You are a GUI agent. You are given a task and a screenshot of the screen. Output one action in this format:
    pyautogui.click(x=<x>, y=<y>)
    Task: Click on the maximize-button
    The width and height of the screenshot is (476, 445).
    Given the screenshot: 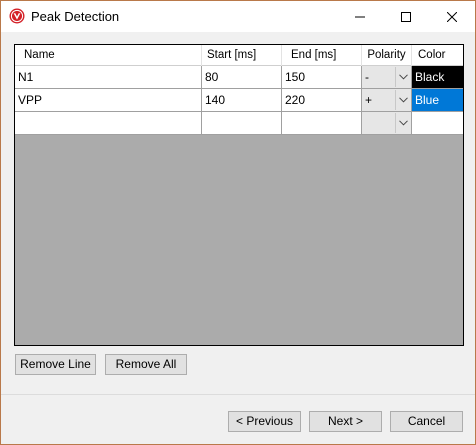 What is the action you would take?
    pyautogui.click(x=406, y=16)
    